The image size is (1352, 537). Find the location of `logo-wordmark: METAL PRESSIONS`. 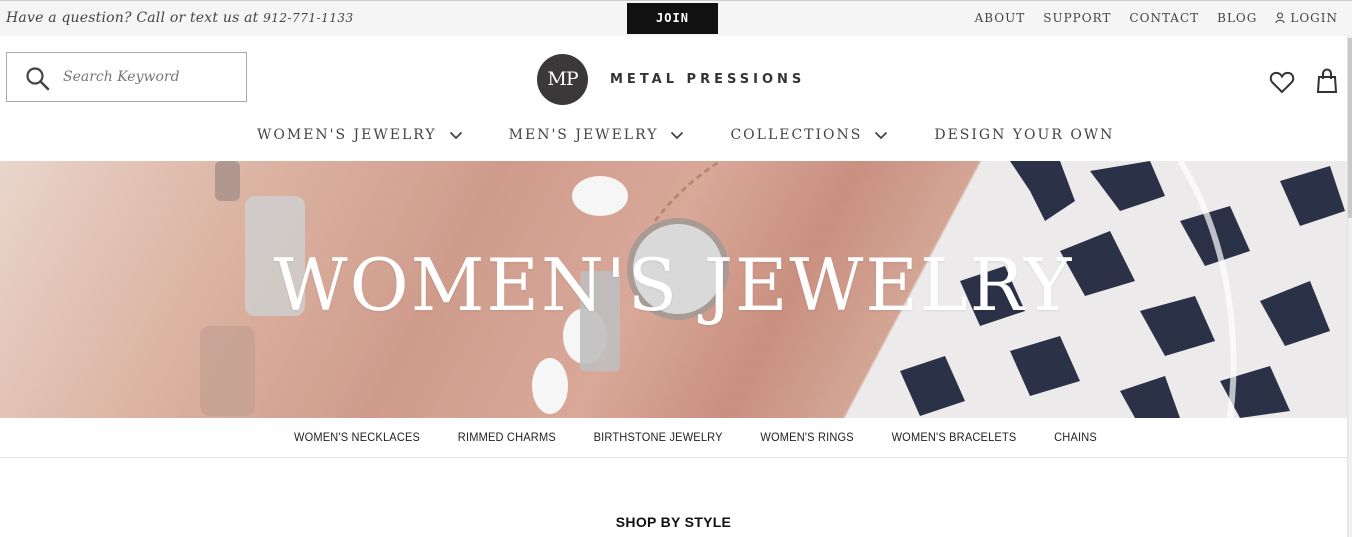

logo-wordmark: METAL PRESSIONS is located at coordinates (708, 79).